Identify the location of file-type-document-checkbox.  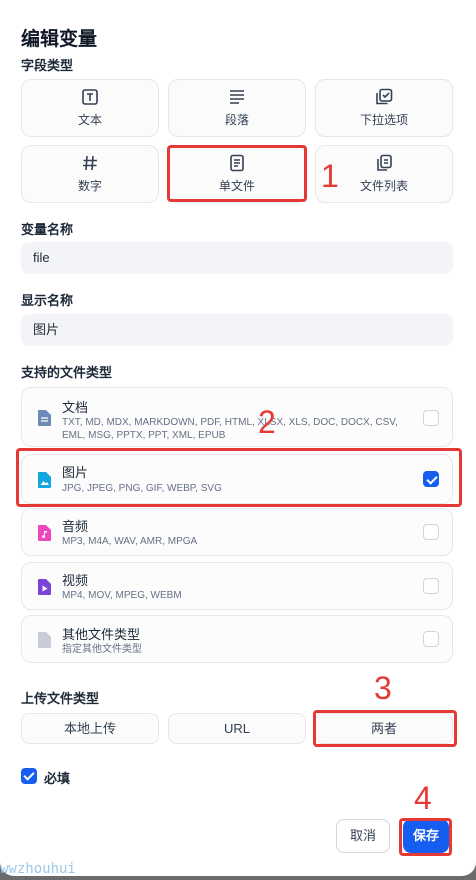
(431, 418).